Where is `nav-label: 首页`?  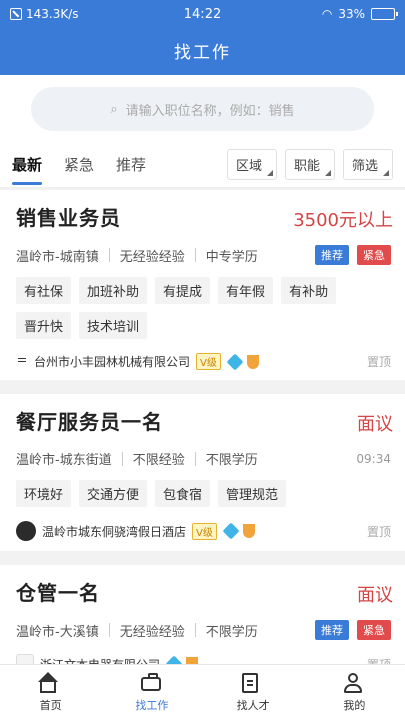 nav-label: 首页 is located at coordinates (50, 705).